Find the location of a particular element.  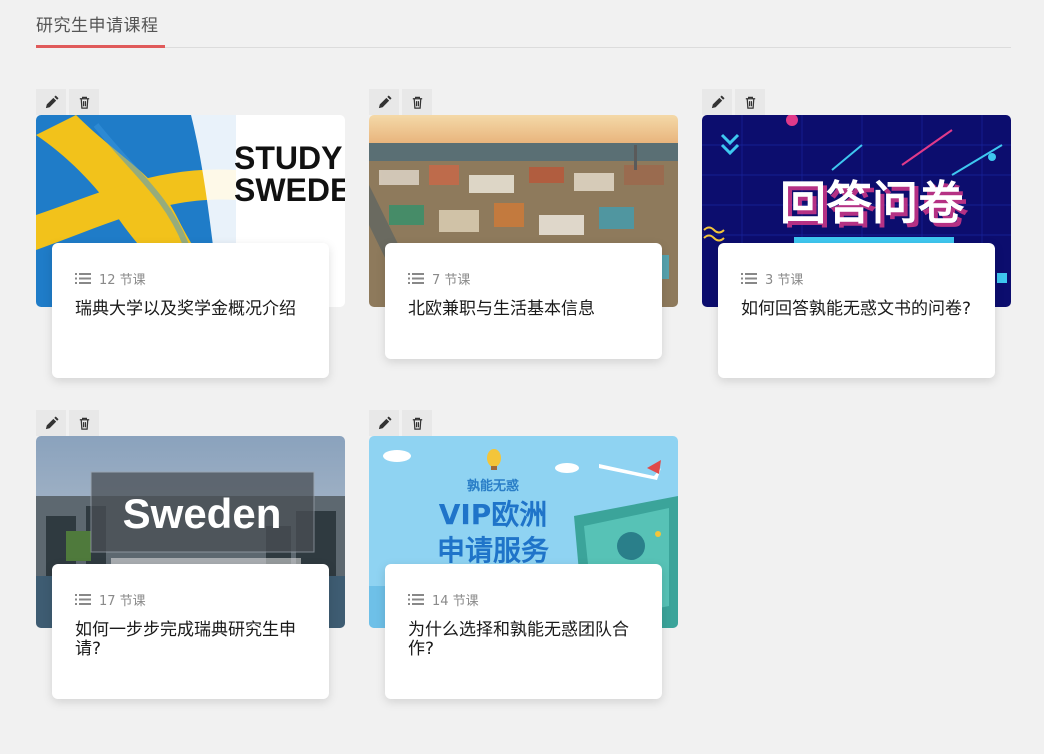

course-info-panel: 3 节课 如何回答孰能无惑文书的问卷? is located at coordinates (856, 310).